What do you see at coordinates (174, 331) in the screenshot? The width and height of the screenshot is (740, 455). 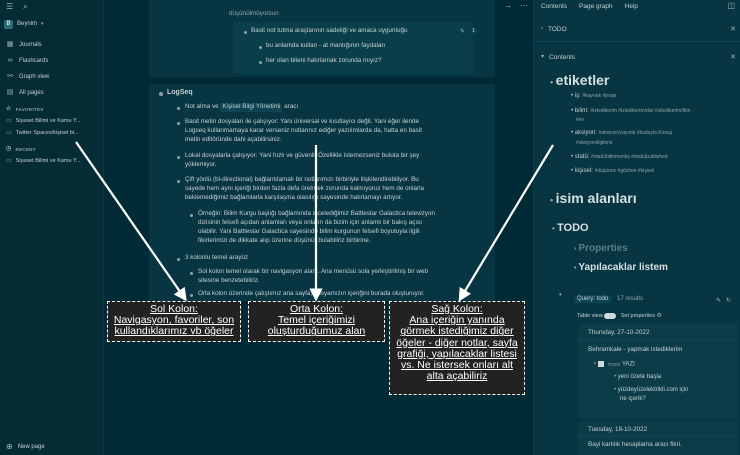 I see `callout-line: kullandıklarımız vb öğeler` at bounding box center [174, 331].